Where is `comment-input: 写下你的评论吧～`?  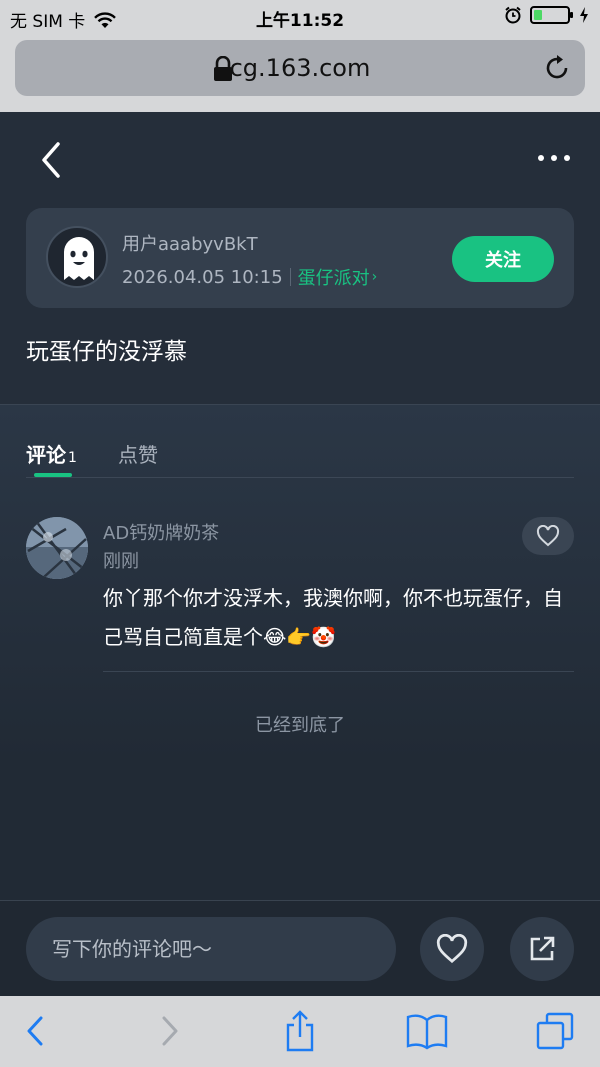
comment-input: 写下你的评论吧～ is located at coordinates (211, 949).